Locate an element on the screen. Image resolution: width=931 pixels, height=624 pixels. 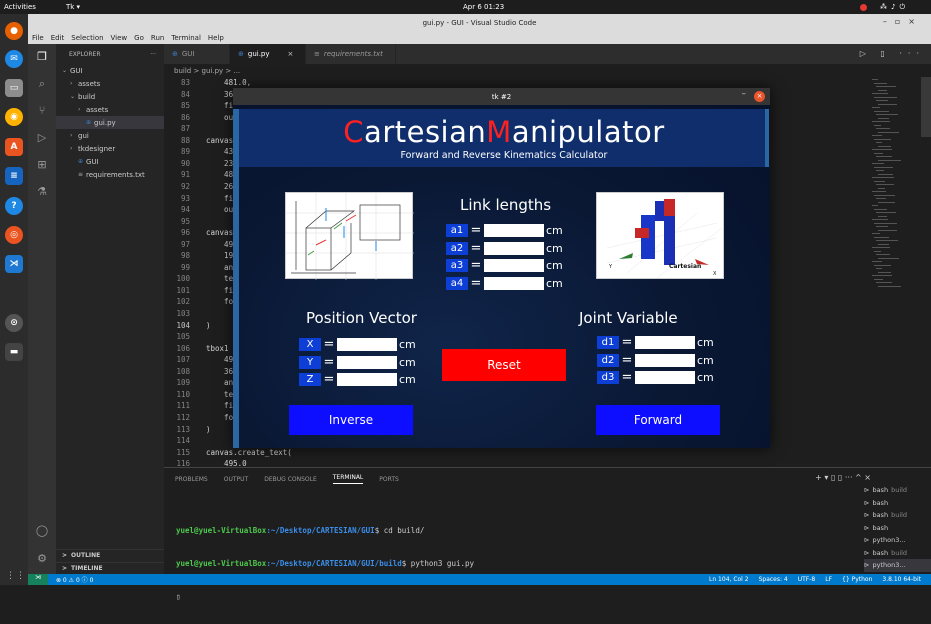
tree-item-gui-py: ⊕ gui.py is located at coordinates (110, 122).